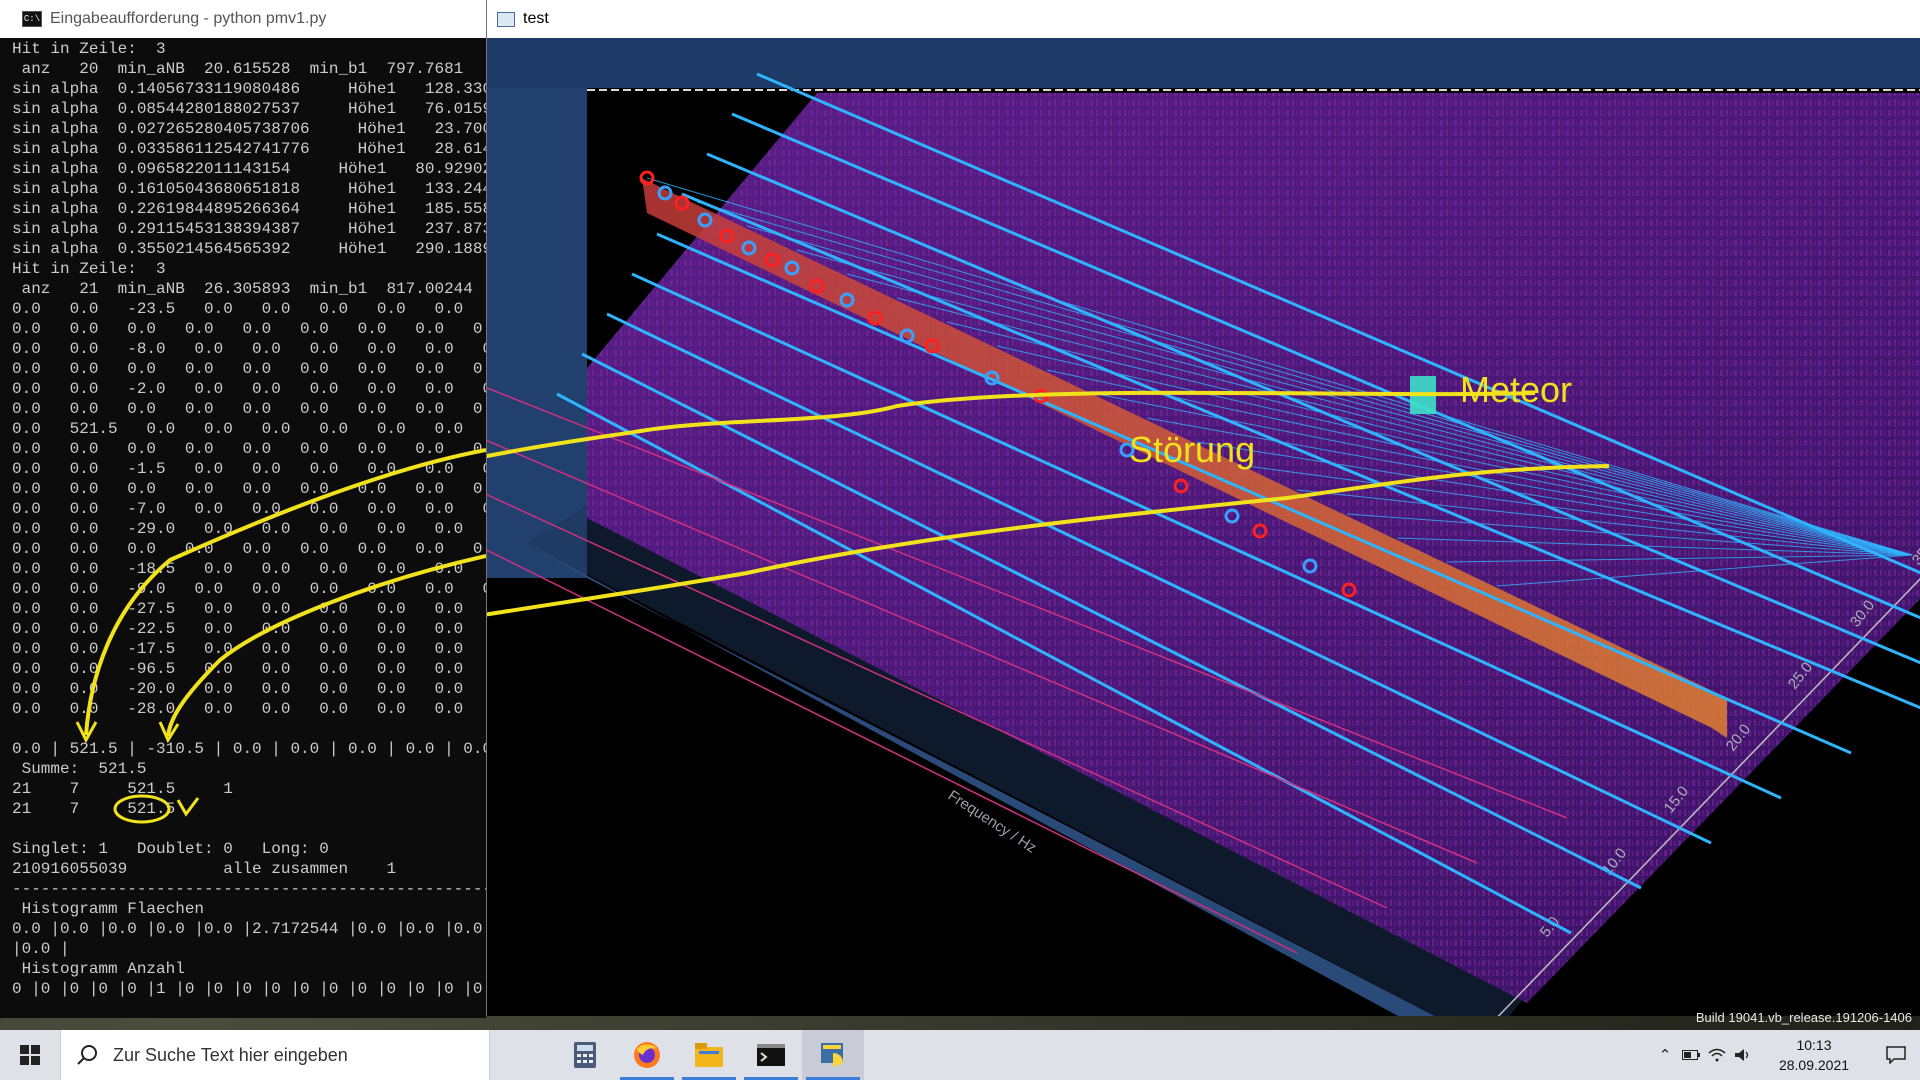 This screenshot has height=1080, width=1920. Describe the element at coordinates (170, 849) in the screenshot. I see `console-line: Singlet: 1 Doublet: 0 Long: 0` at that location.